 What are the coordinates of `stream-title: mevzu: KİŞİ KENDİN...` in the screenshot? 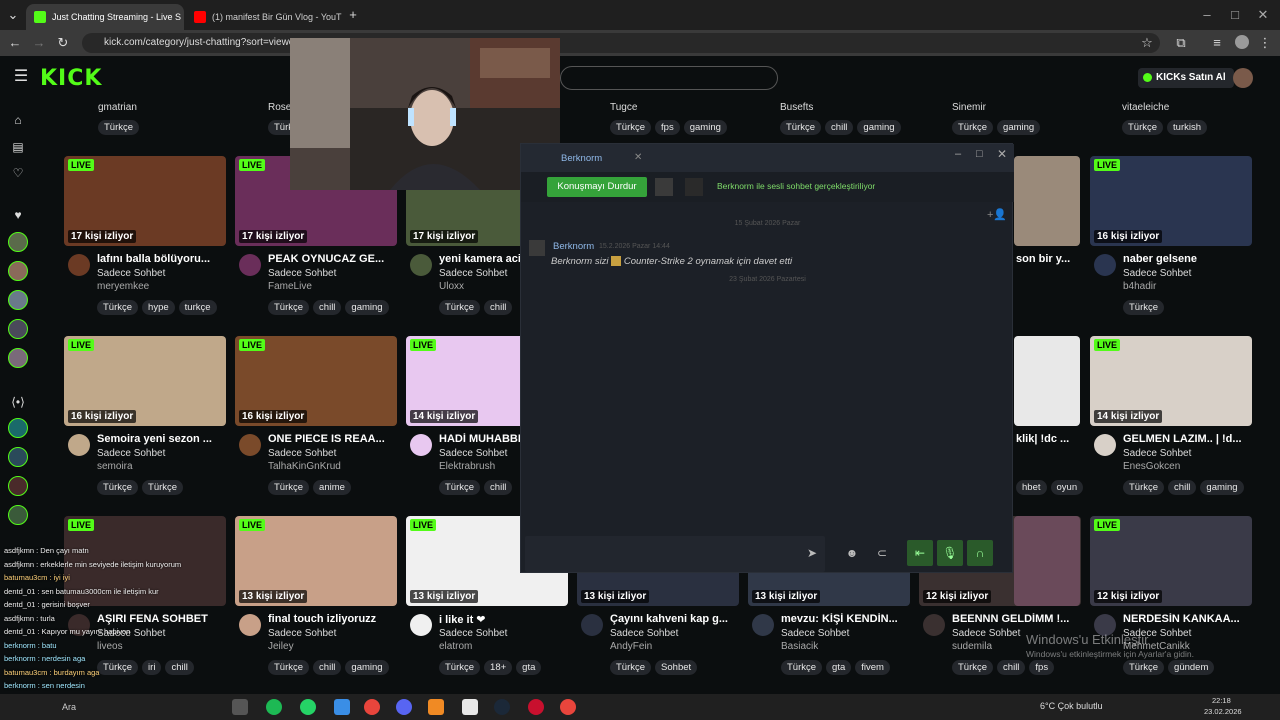 It's located at (845, 619).